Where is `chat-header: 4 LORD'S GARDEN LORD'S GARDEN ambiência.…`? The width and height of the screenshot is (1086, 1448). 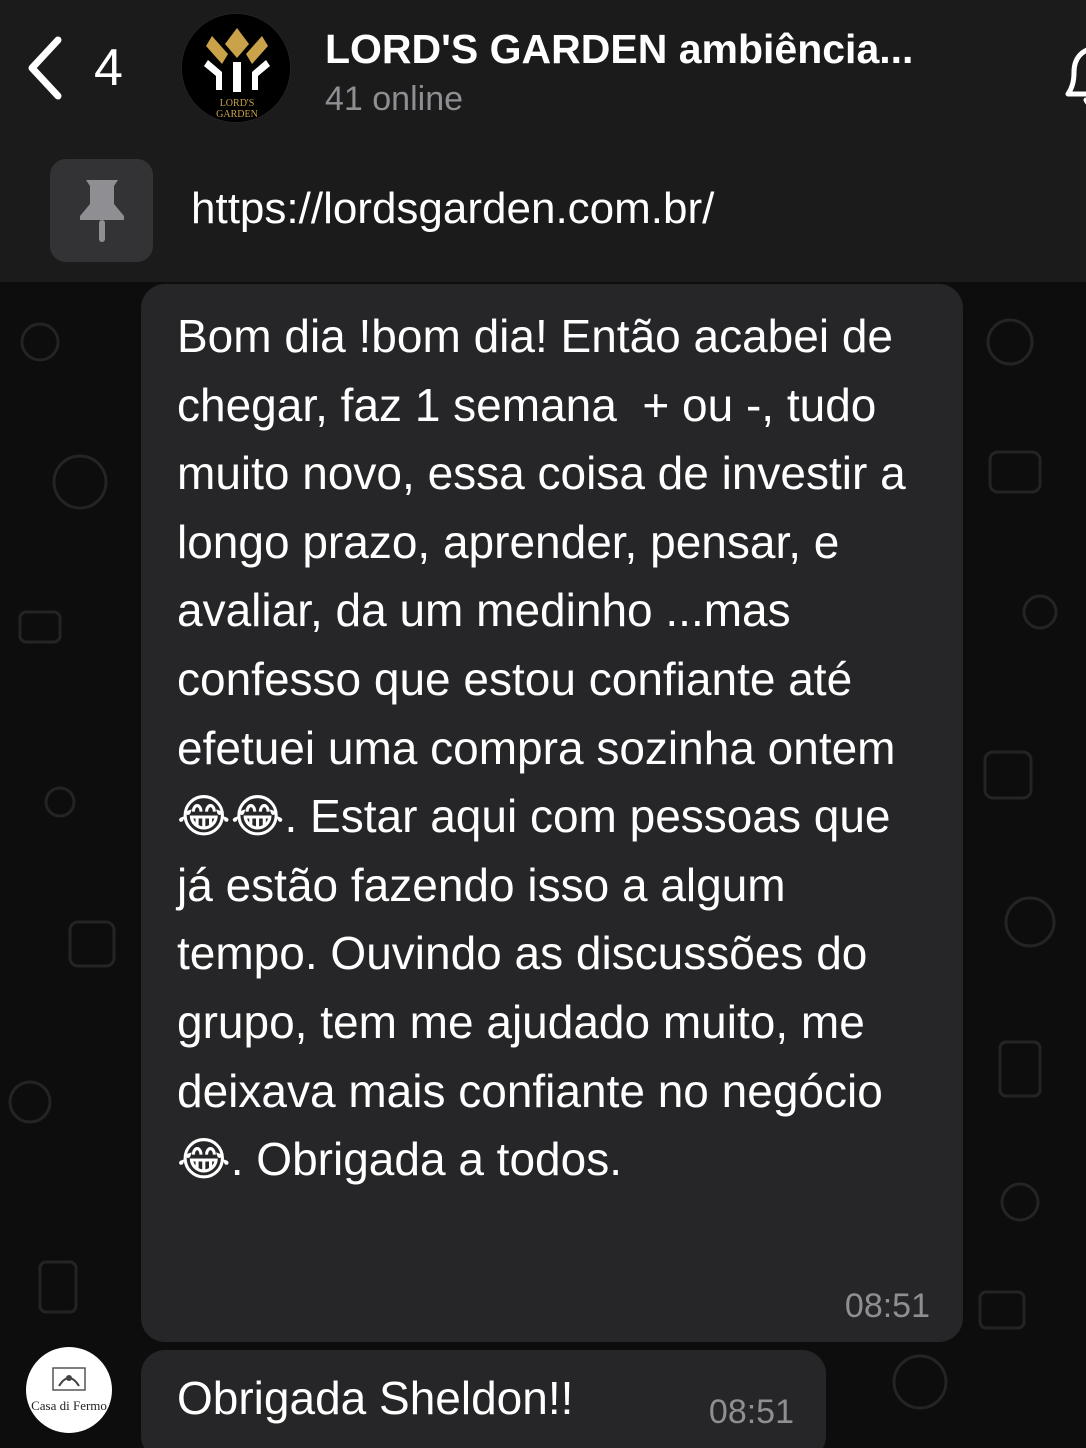
chat-header: 4 LORD'S GARDEN LORD'S GARDEN ambiência.… is located at coordinates (543, 70).